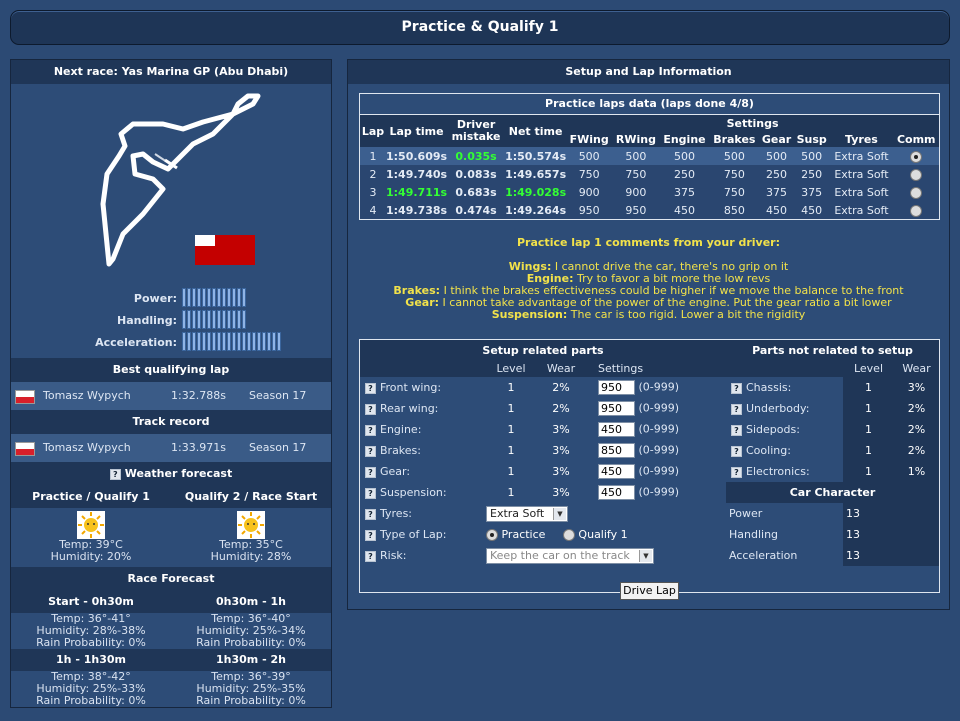 The image size is (960, 721). I want to click on setup-row: ? Front wing: 1 2% 950 (0-999)? Chassis: 1 3%, so click(649, 387).